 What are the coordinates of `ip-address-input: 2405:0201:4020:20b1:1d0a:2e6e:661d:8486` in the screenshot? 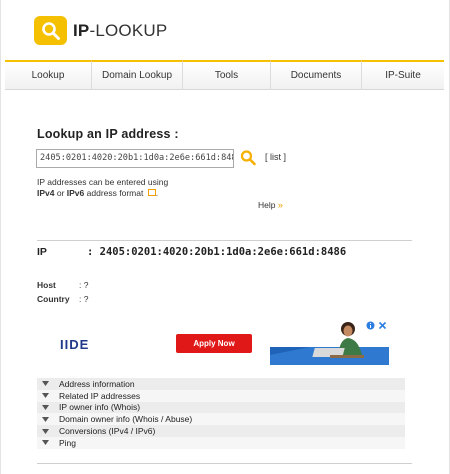 It's located at (135, 158).